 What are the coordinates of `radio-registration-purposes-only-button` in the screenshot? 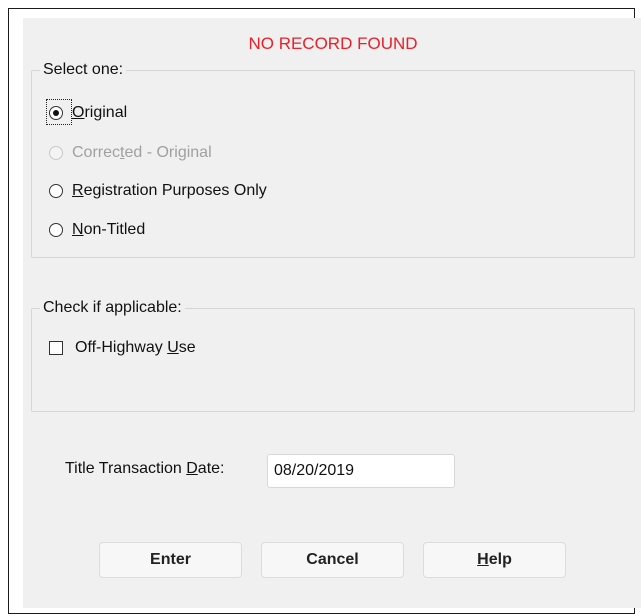 It's located at (56, 191).